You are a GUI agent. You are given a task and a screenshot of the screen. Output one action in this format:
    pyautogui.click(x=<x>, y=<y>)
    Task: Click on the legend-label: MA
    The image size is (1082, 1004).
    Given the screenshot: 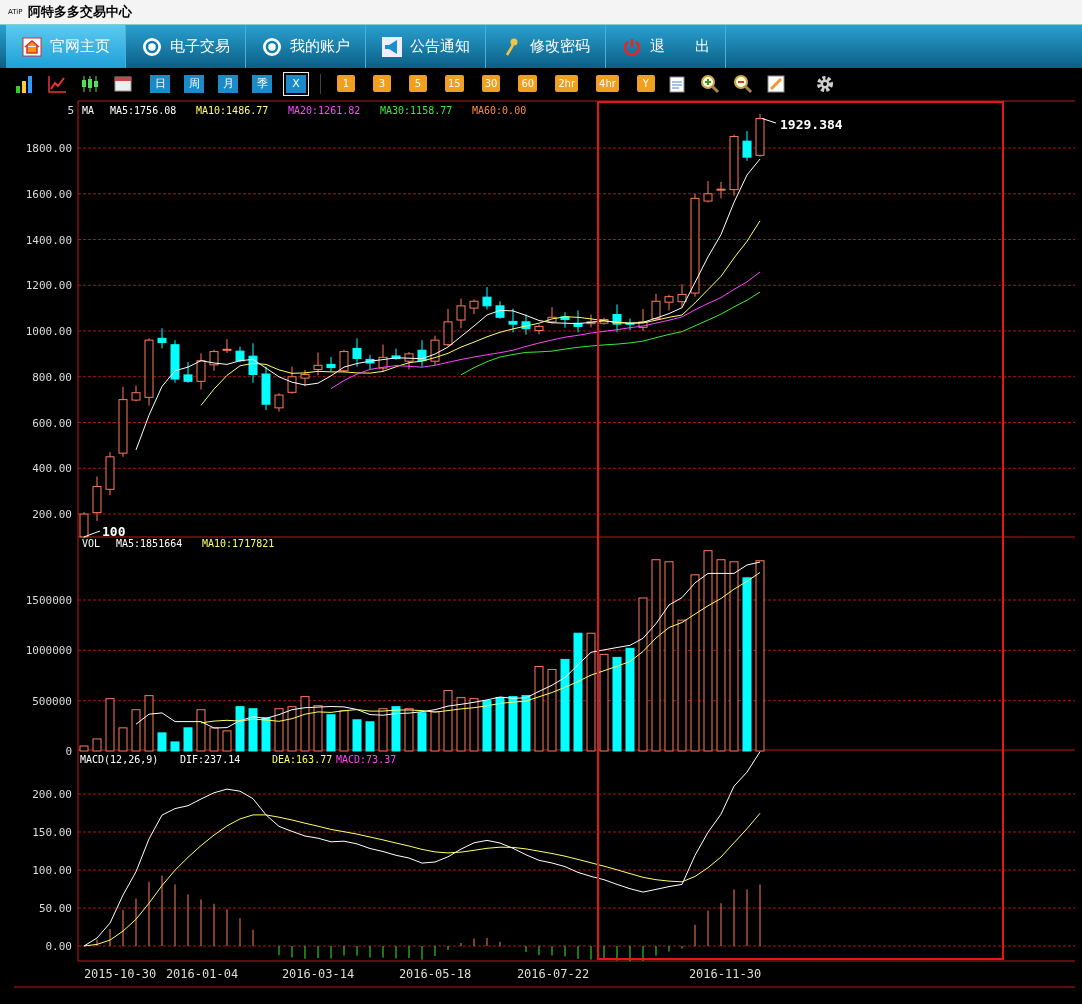 What is the action you would take?
    pyautogui.click(x=88, y=110)
    